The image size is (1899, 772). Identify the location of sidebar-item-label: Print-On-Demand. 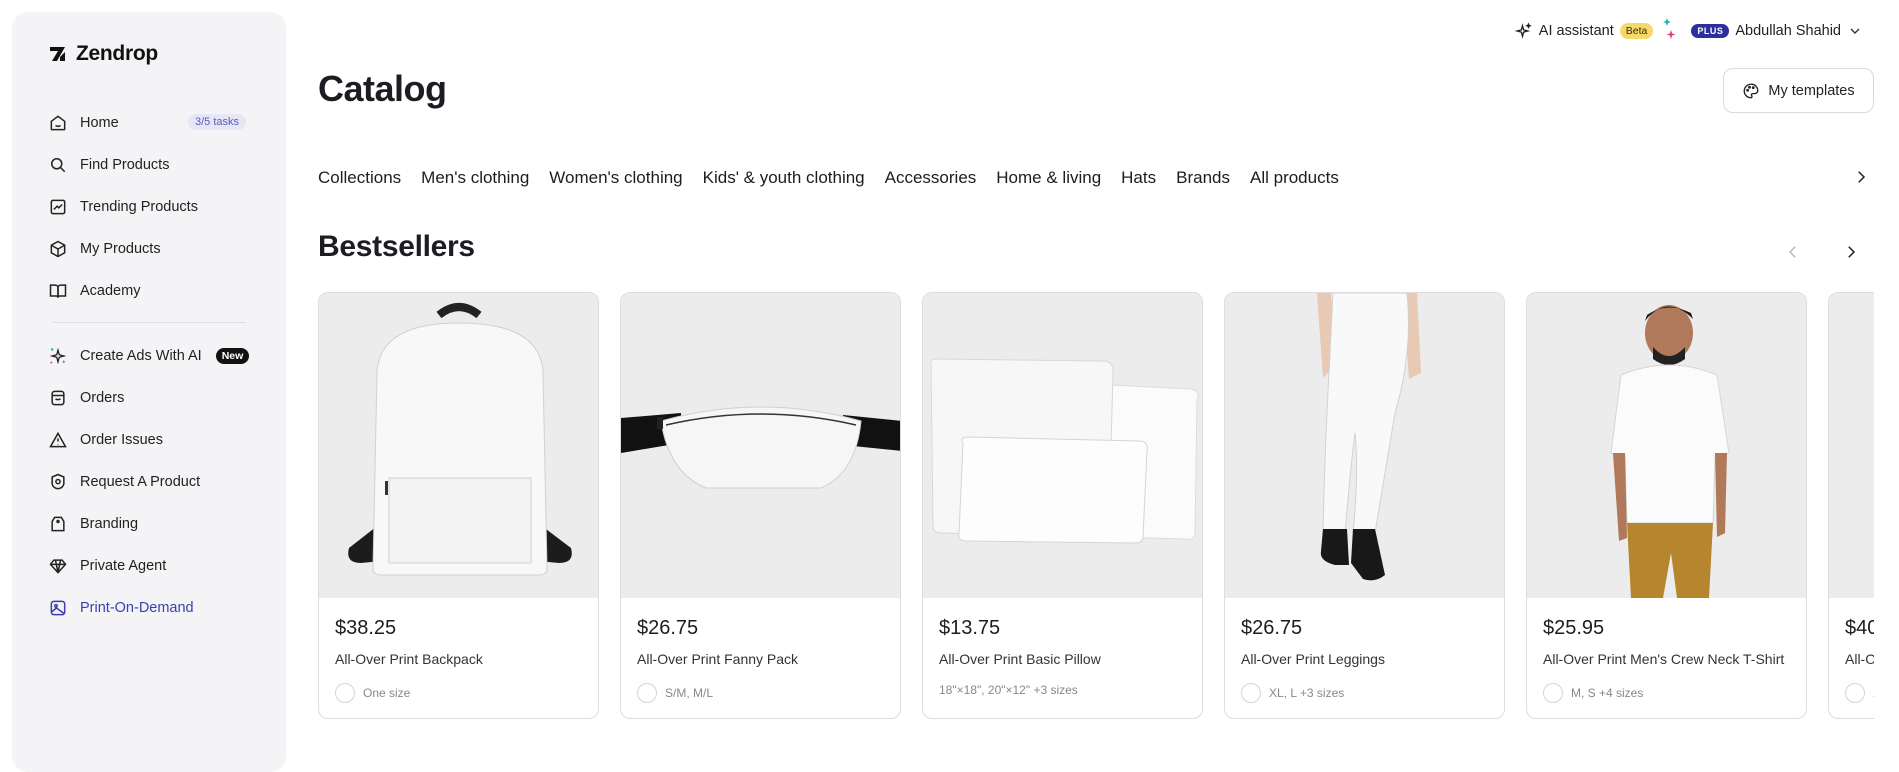
(137, 608).